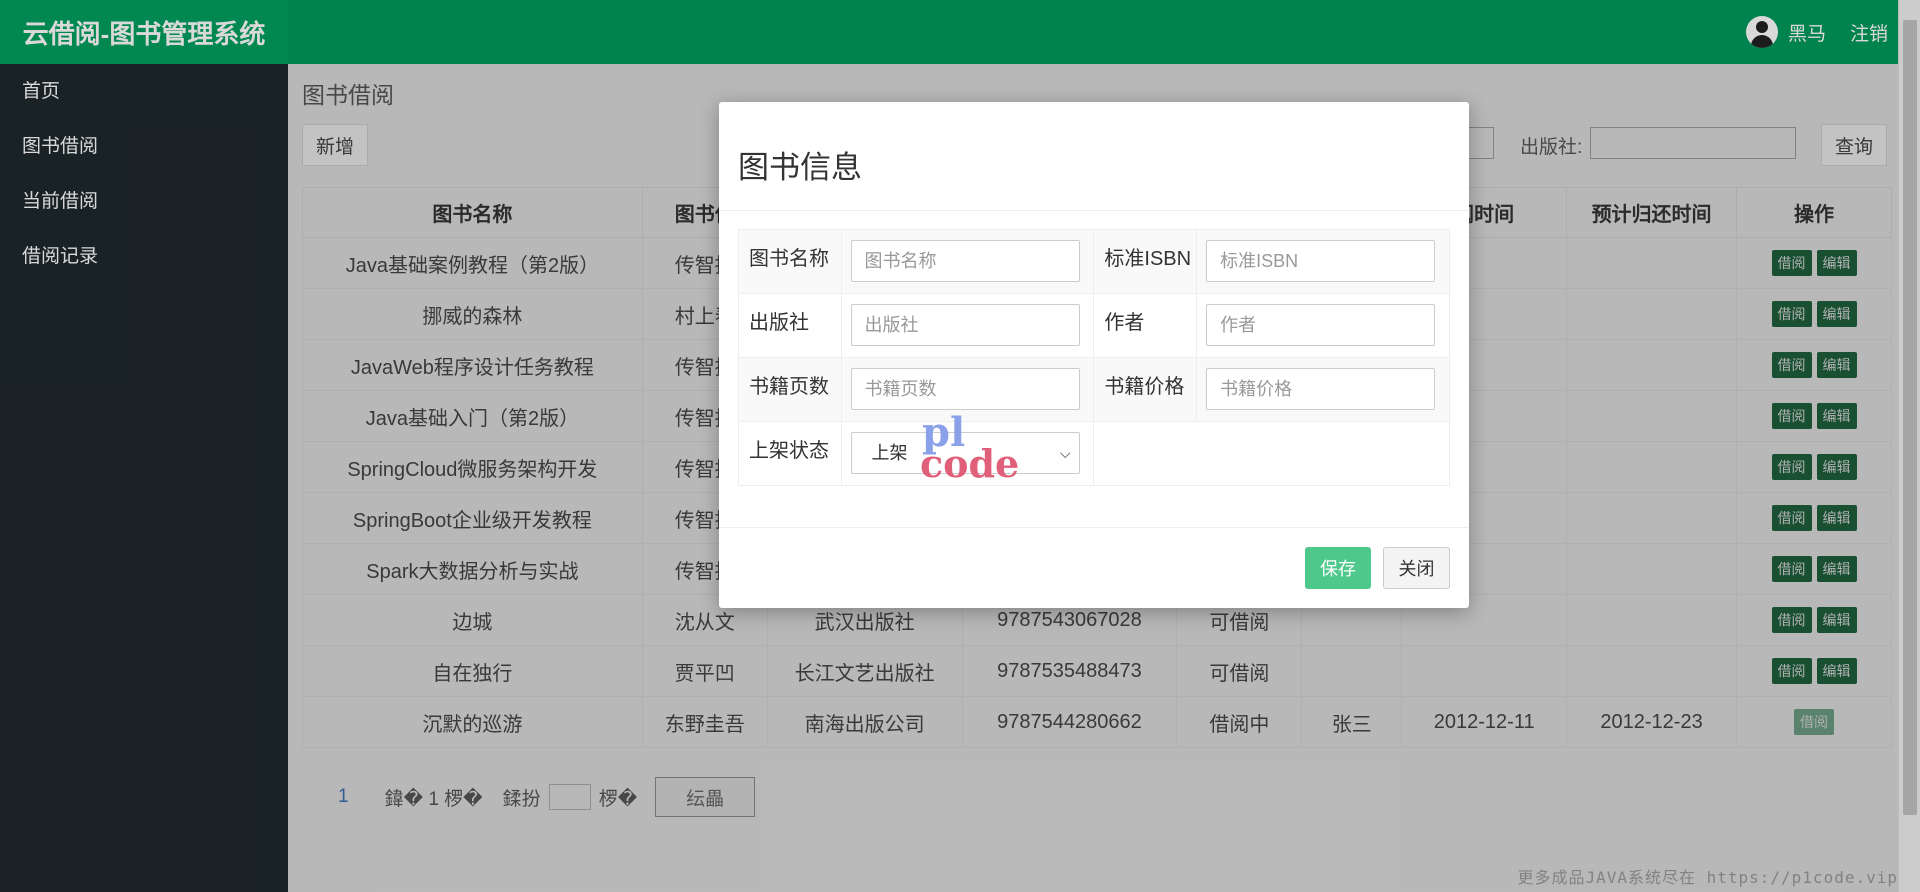 The width and height of the screenshot is (1920, 892). What do you see at coordinates (1910, 417) in the screenshot?
I see `scrollbar-thumb` at bounding box center [1910, 417].